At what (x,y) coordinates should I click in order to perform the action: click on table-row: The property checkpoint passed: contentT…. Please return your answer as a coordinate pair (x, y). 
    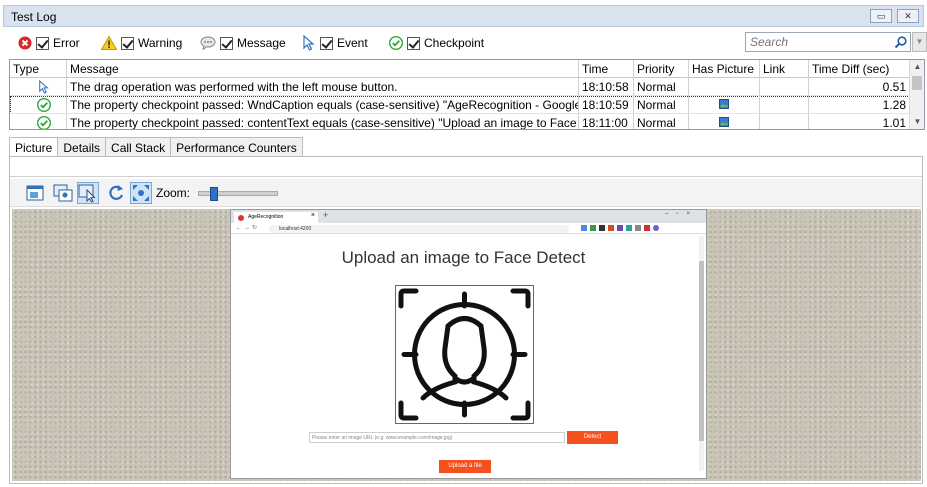
    Looking at the image, I should click on (460, 121).